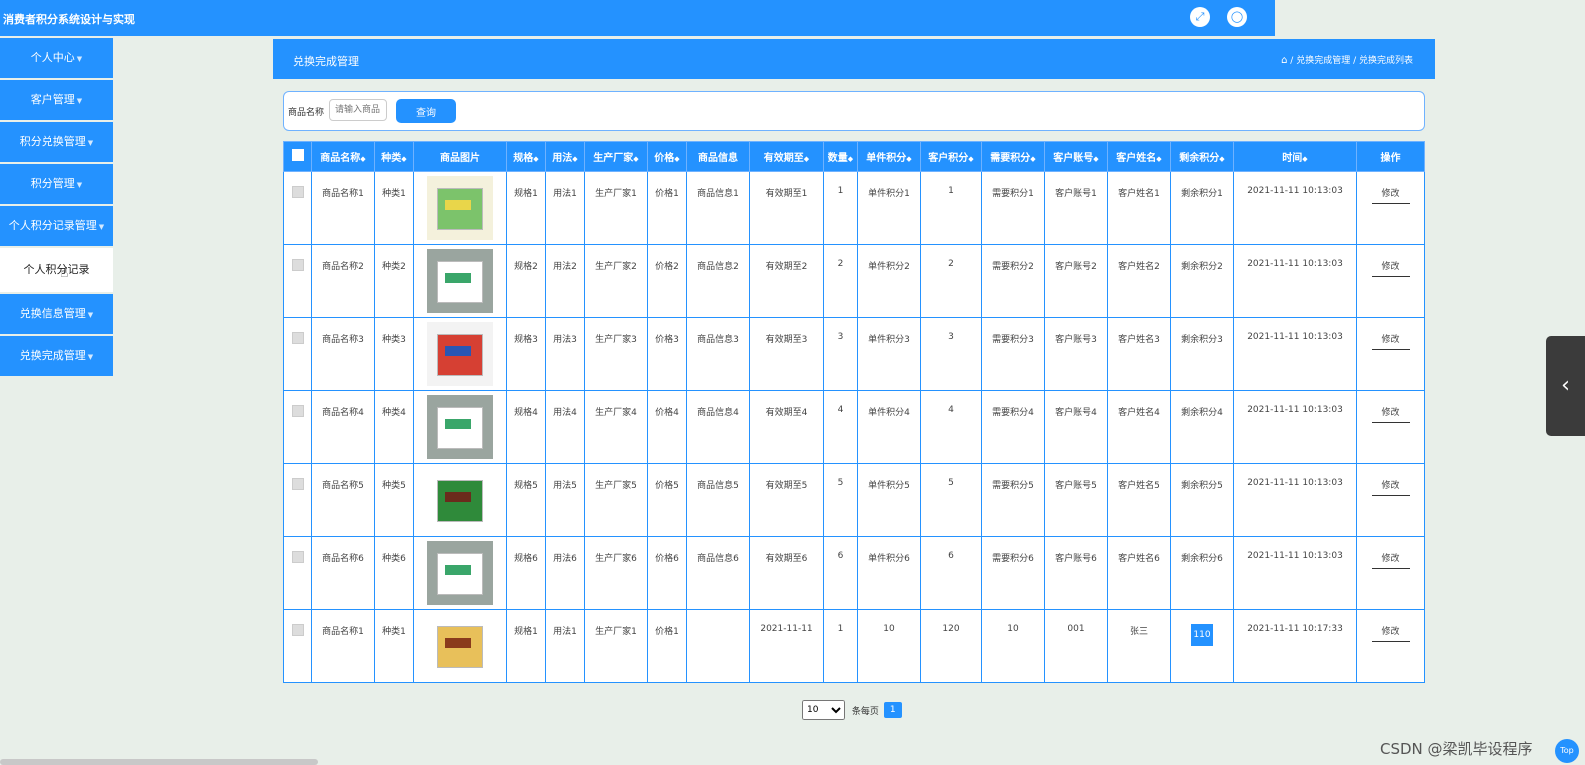  What do you see at coordinates (786, 156) in the screenshot?
I see `column-header: 有效期至◆` at bounding box center [786, 156].